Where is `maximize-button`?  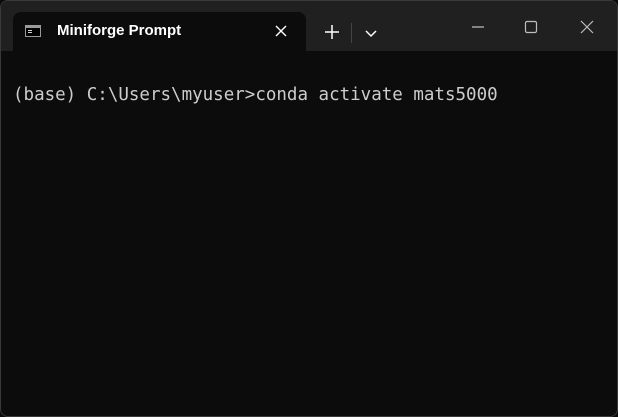
maximize-button is located at coordinates (531, 27).